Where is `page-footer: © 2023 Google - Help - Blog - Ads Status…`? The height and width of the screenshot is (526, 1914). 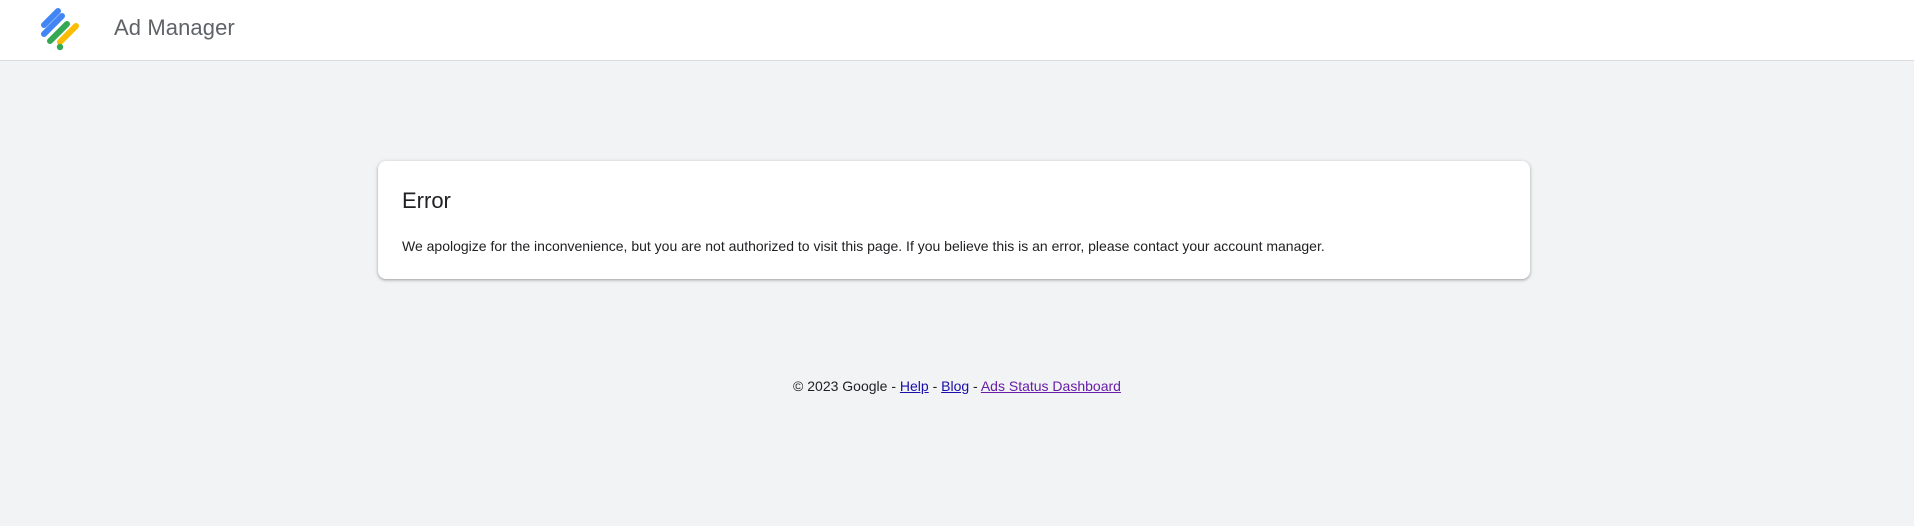
page-footer: © 2023 Google - Help - Blog - Ads Status… is located at coordinates (957, 386).